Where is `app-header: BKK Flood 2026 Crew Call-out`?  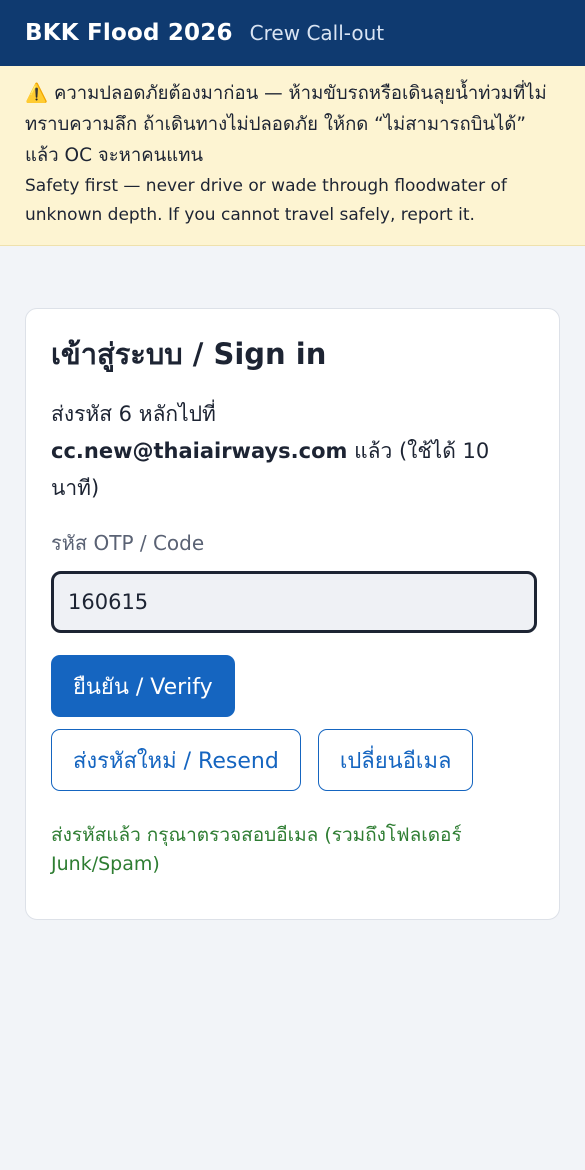 app-header: BKK Flood 2026 Crew Call-out is located at coordinates (292, 33).